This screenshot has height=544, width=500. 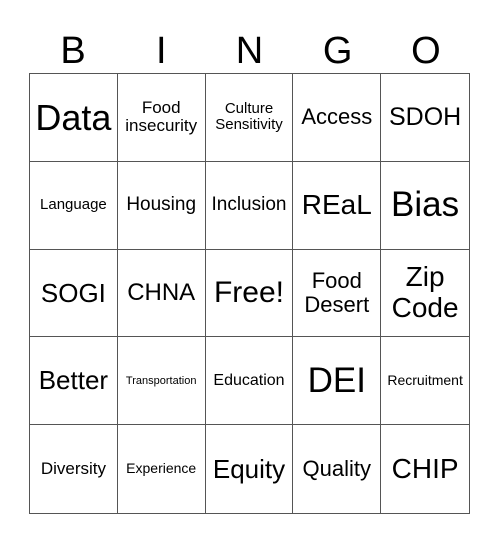 I want to click on bingo-cell-label: Education, so click(x=249, y=380).